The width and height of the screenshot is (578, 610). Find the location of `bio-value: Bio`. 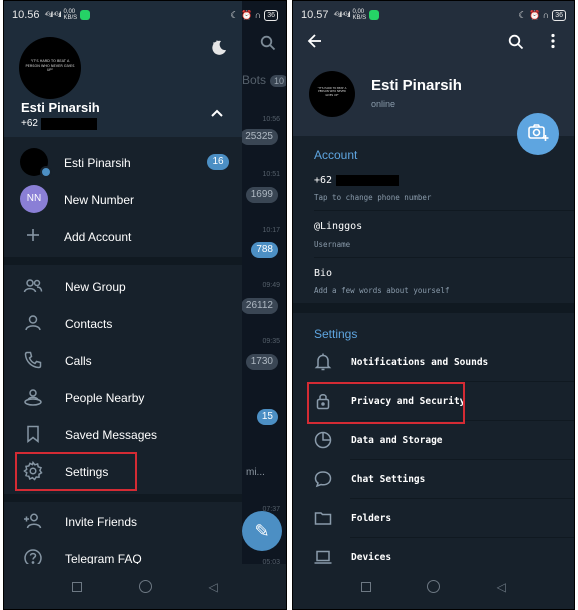

bio-value: Bio is located at coordinates (323, 273).